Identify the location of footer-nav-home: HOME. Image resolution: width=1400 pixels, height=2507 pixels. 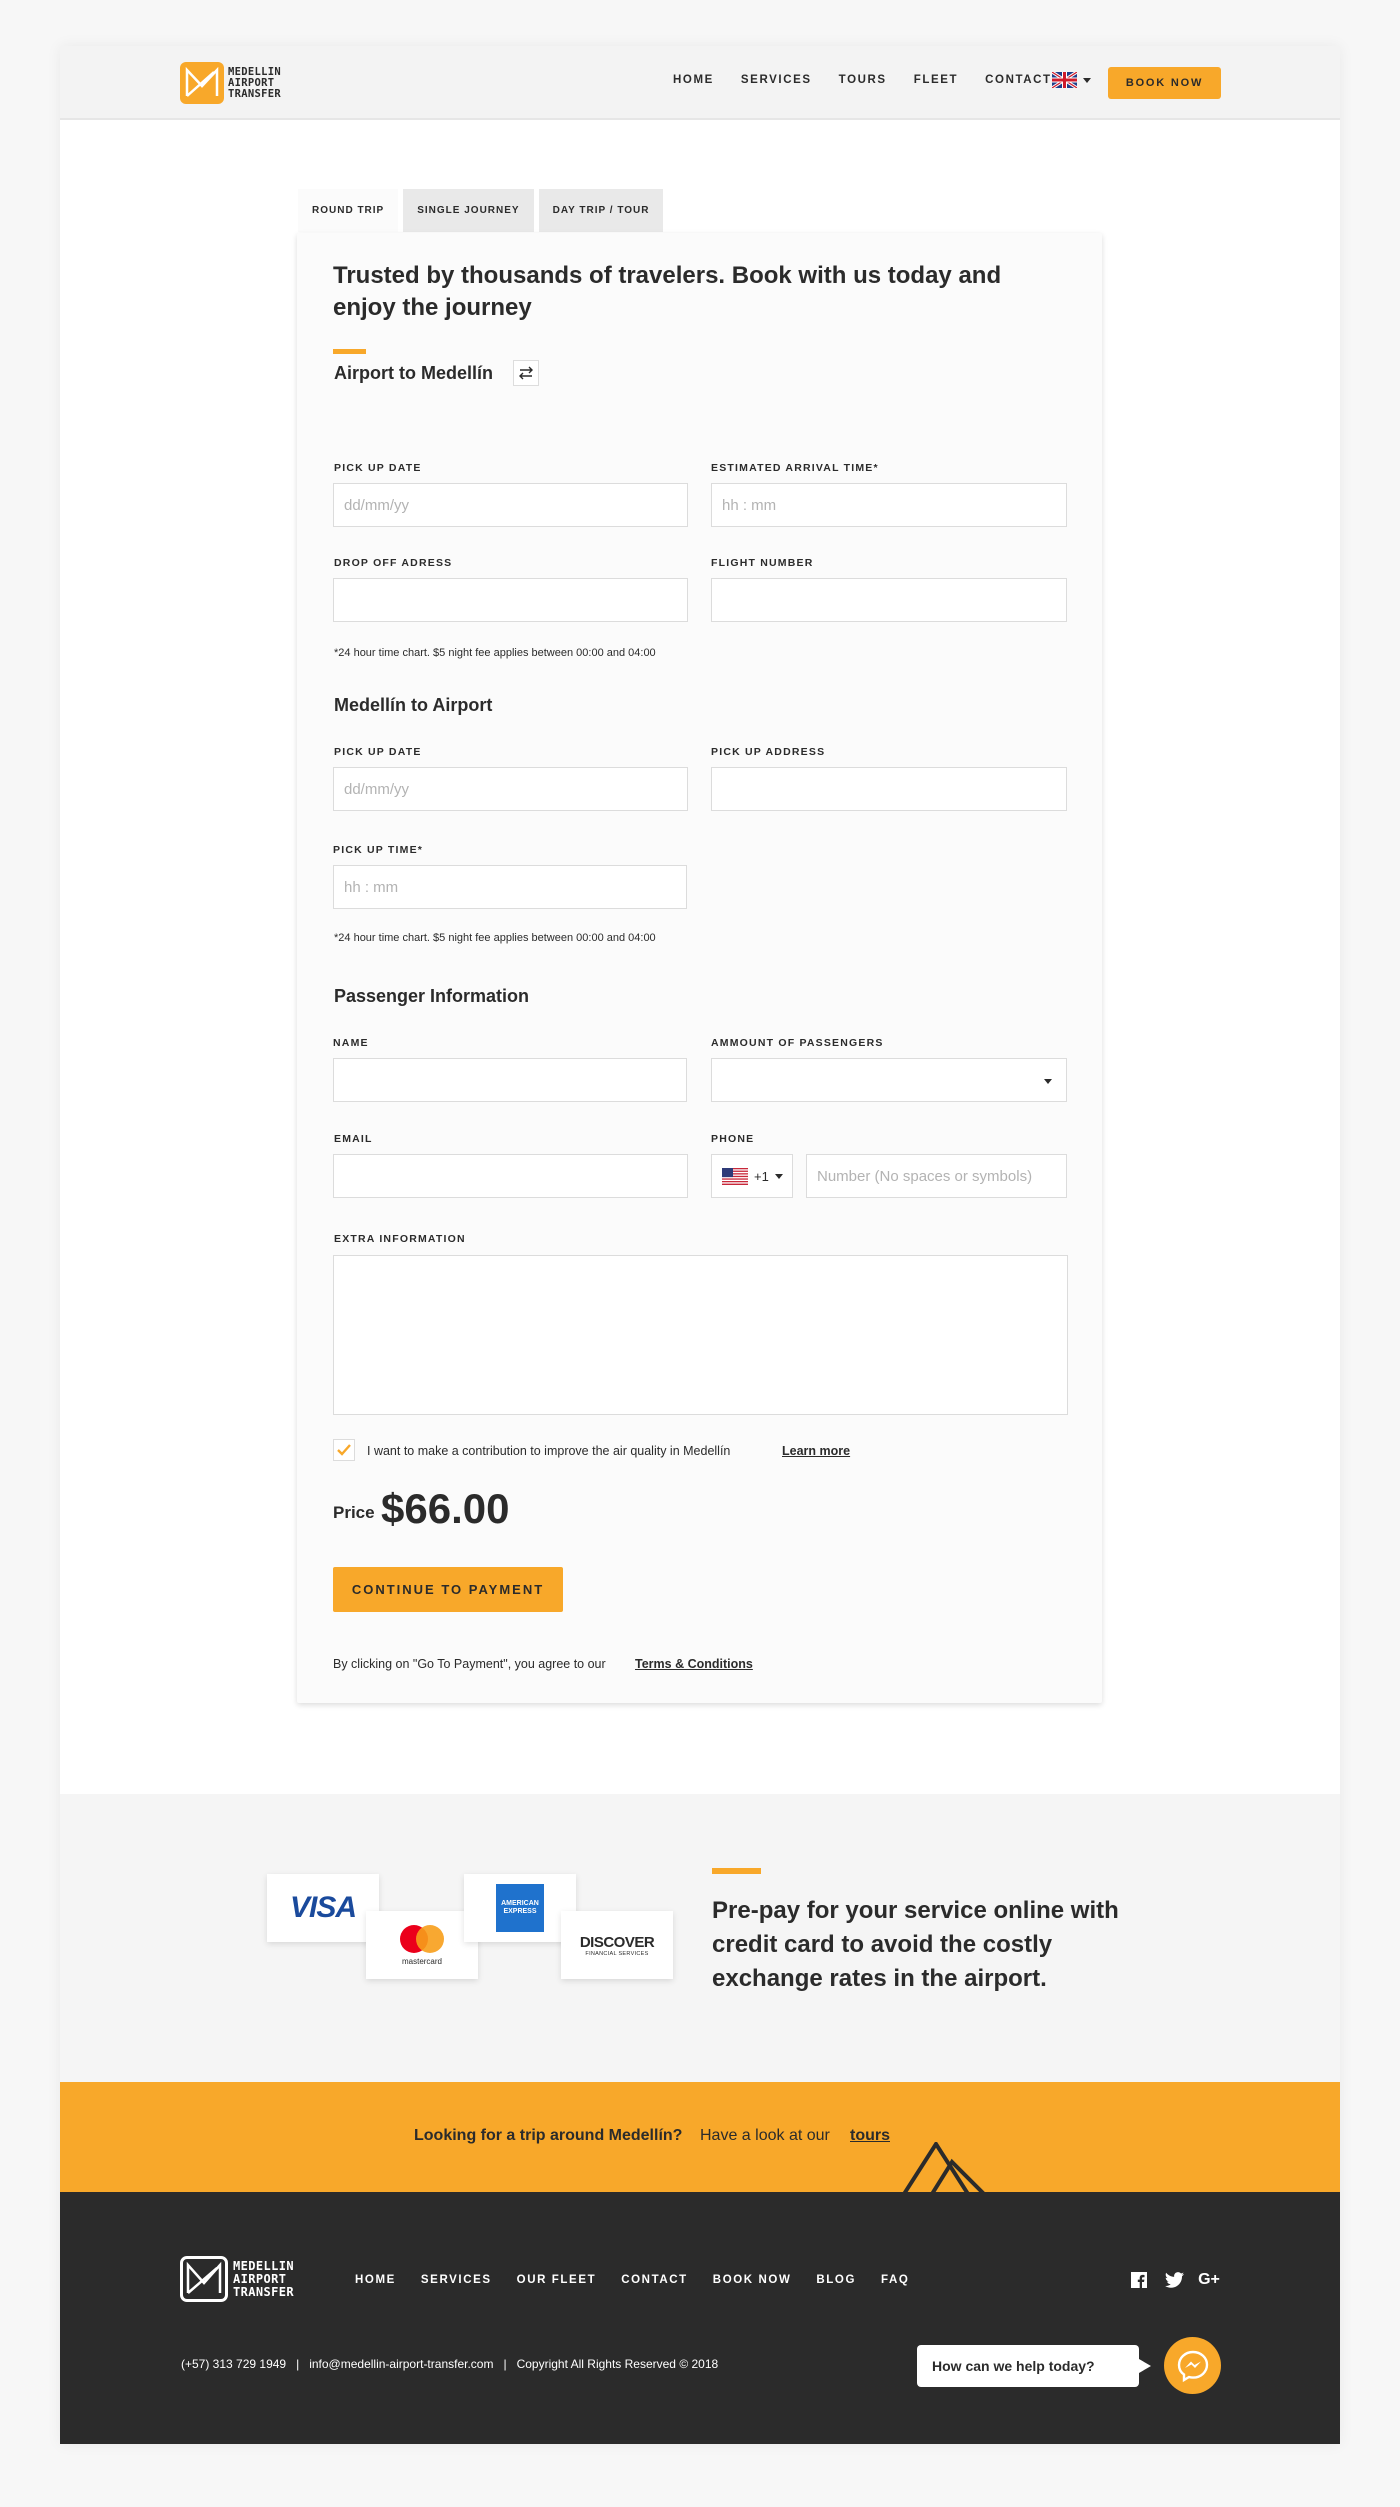
(375, 2280).